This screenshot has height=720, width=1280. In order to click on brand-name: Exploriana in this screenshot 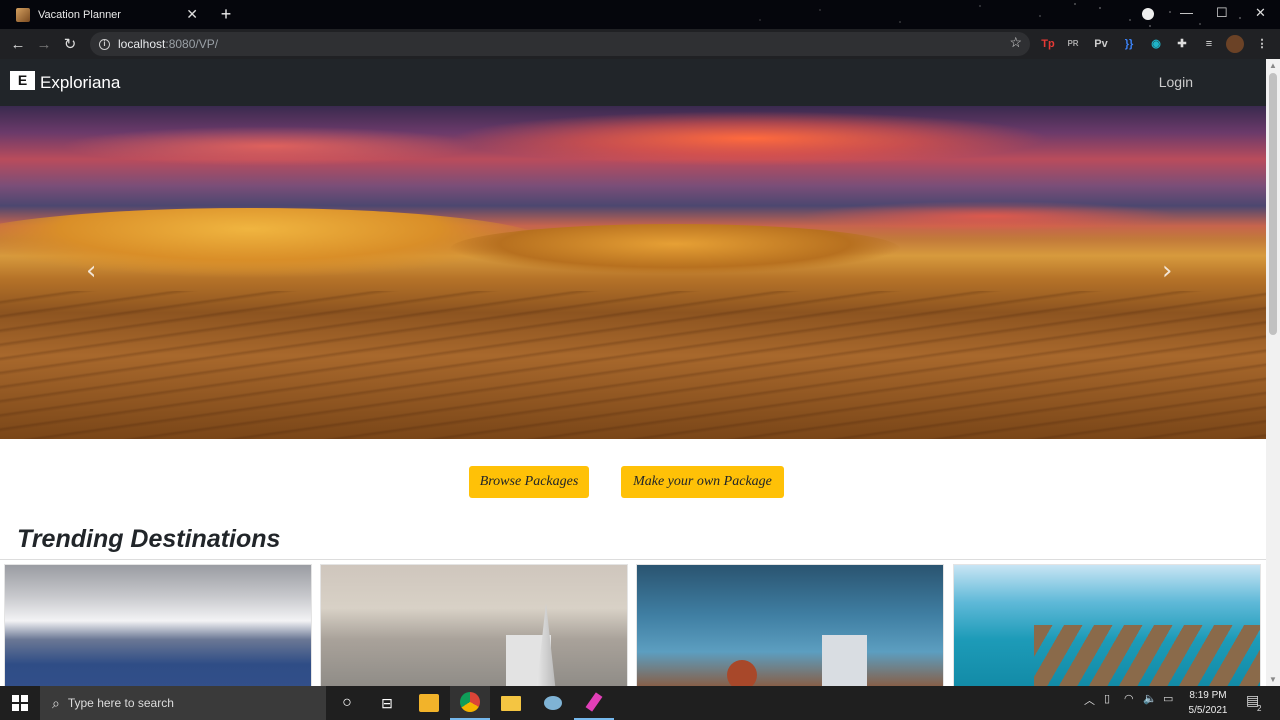, I will do `click(80, 83)`.